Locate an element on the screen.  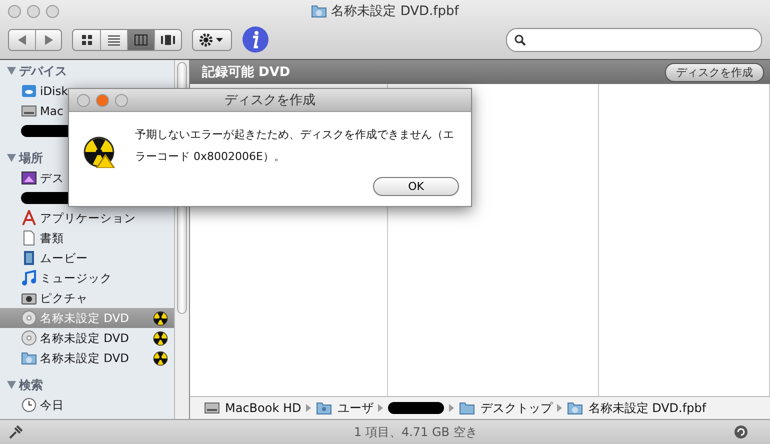
status-text: 1 項目、4.71 GB 空き is located at coordinates (416, 432).